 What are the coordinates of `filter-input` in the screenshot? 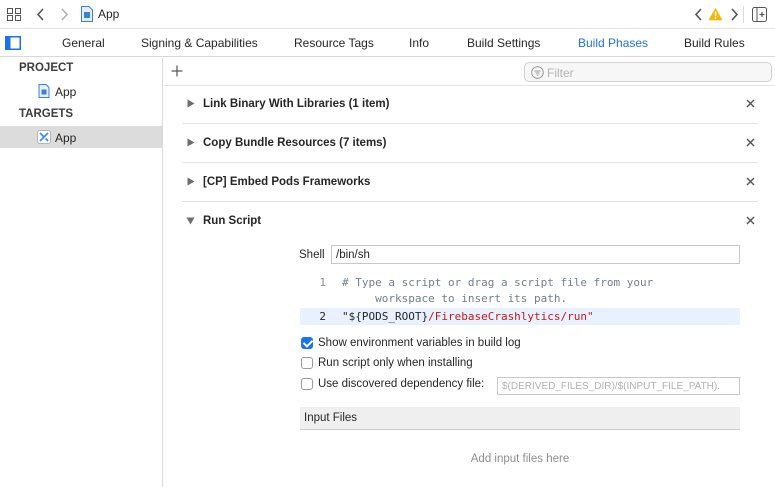 It's located at (657, 72).